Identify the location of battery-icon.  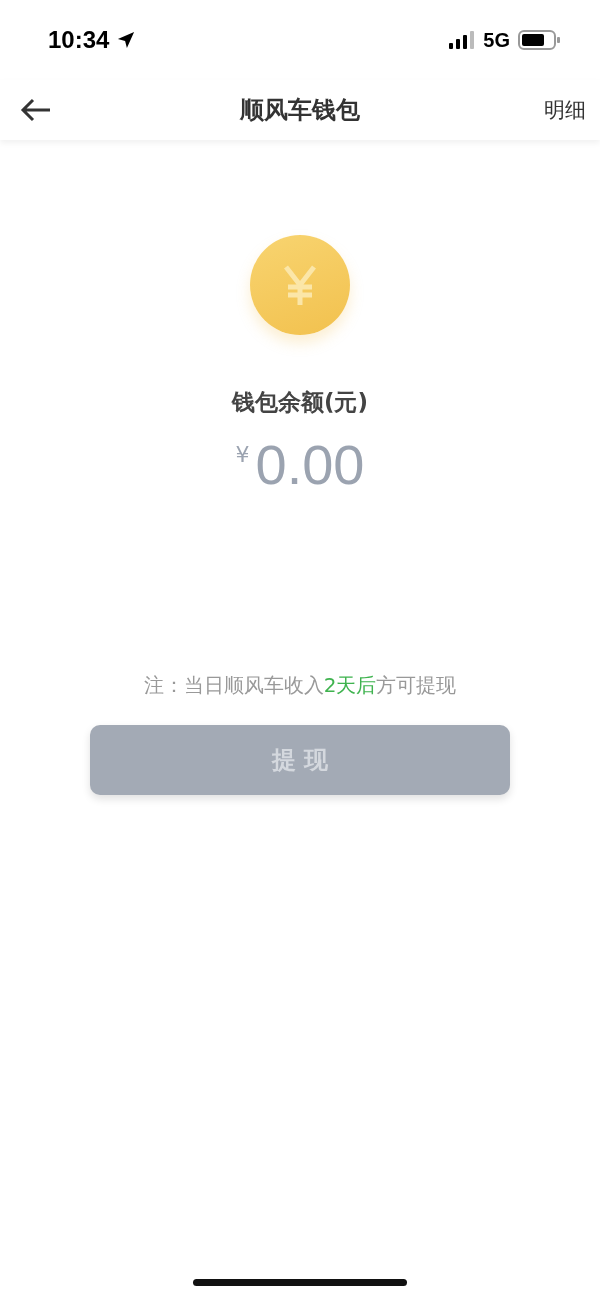
(539, 40).